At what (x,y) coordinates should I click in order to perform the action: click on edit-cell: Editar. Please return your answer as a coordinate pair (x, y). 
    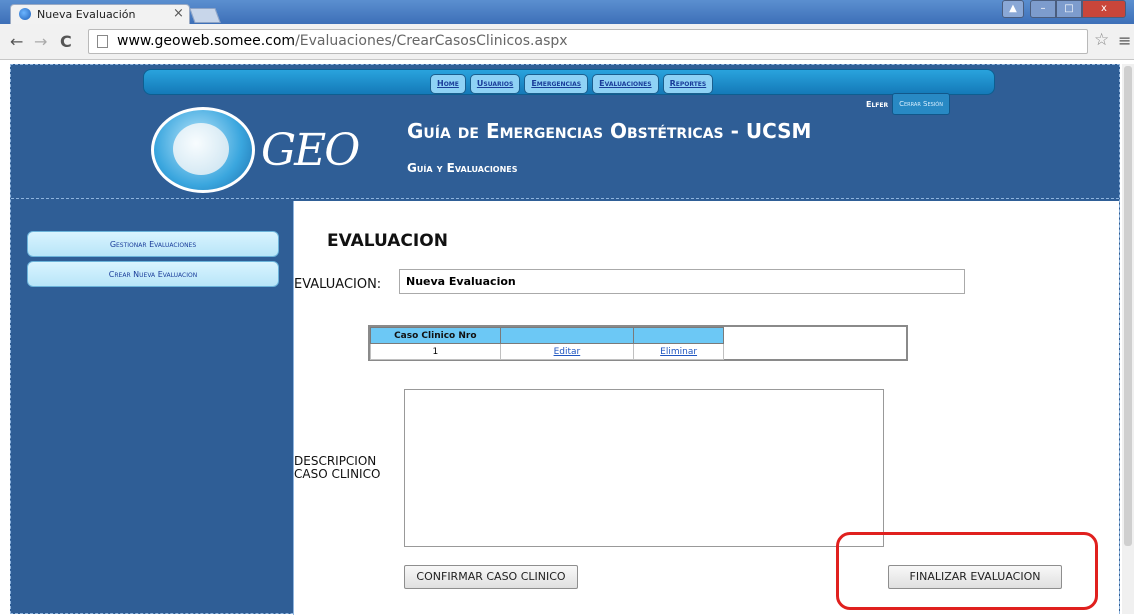
    Looking at the image, I should click on (567, 351).